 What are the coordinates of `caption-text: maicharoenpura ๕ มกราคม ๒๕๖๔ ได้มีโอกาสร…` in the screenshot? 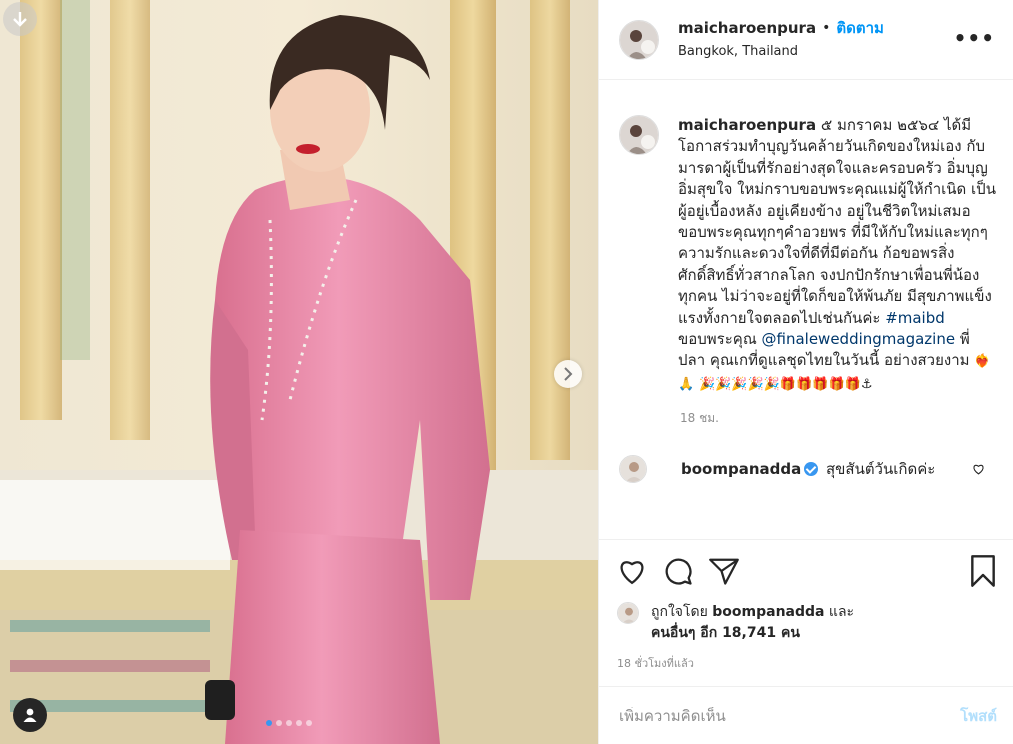 It's located at (837, 255).